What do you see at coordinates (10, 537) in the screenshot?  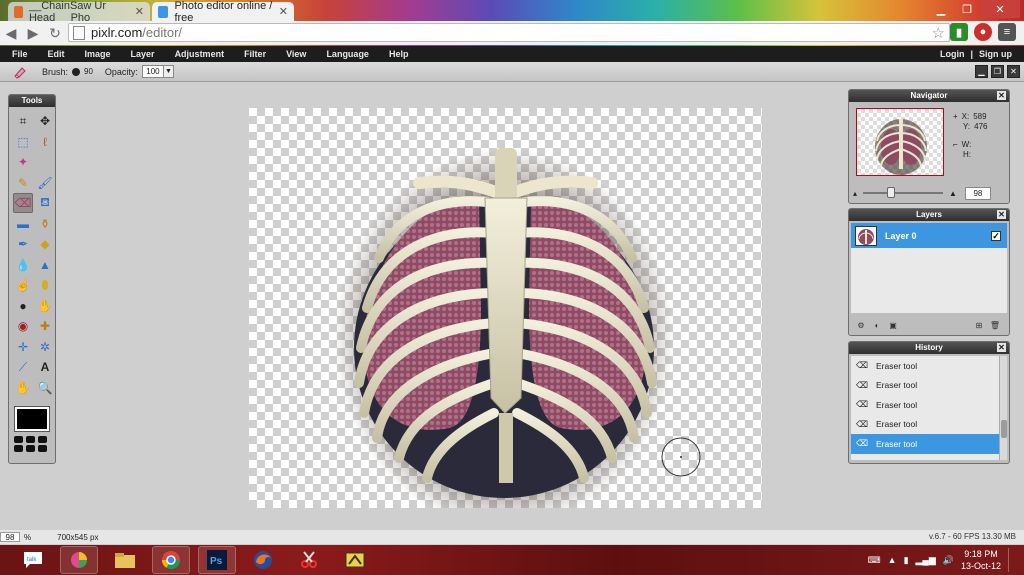 I see `status-zoom-input: 98` at bounding box center [10, 537].